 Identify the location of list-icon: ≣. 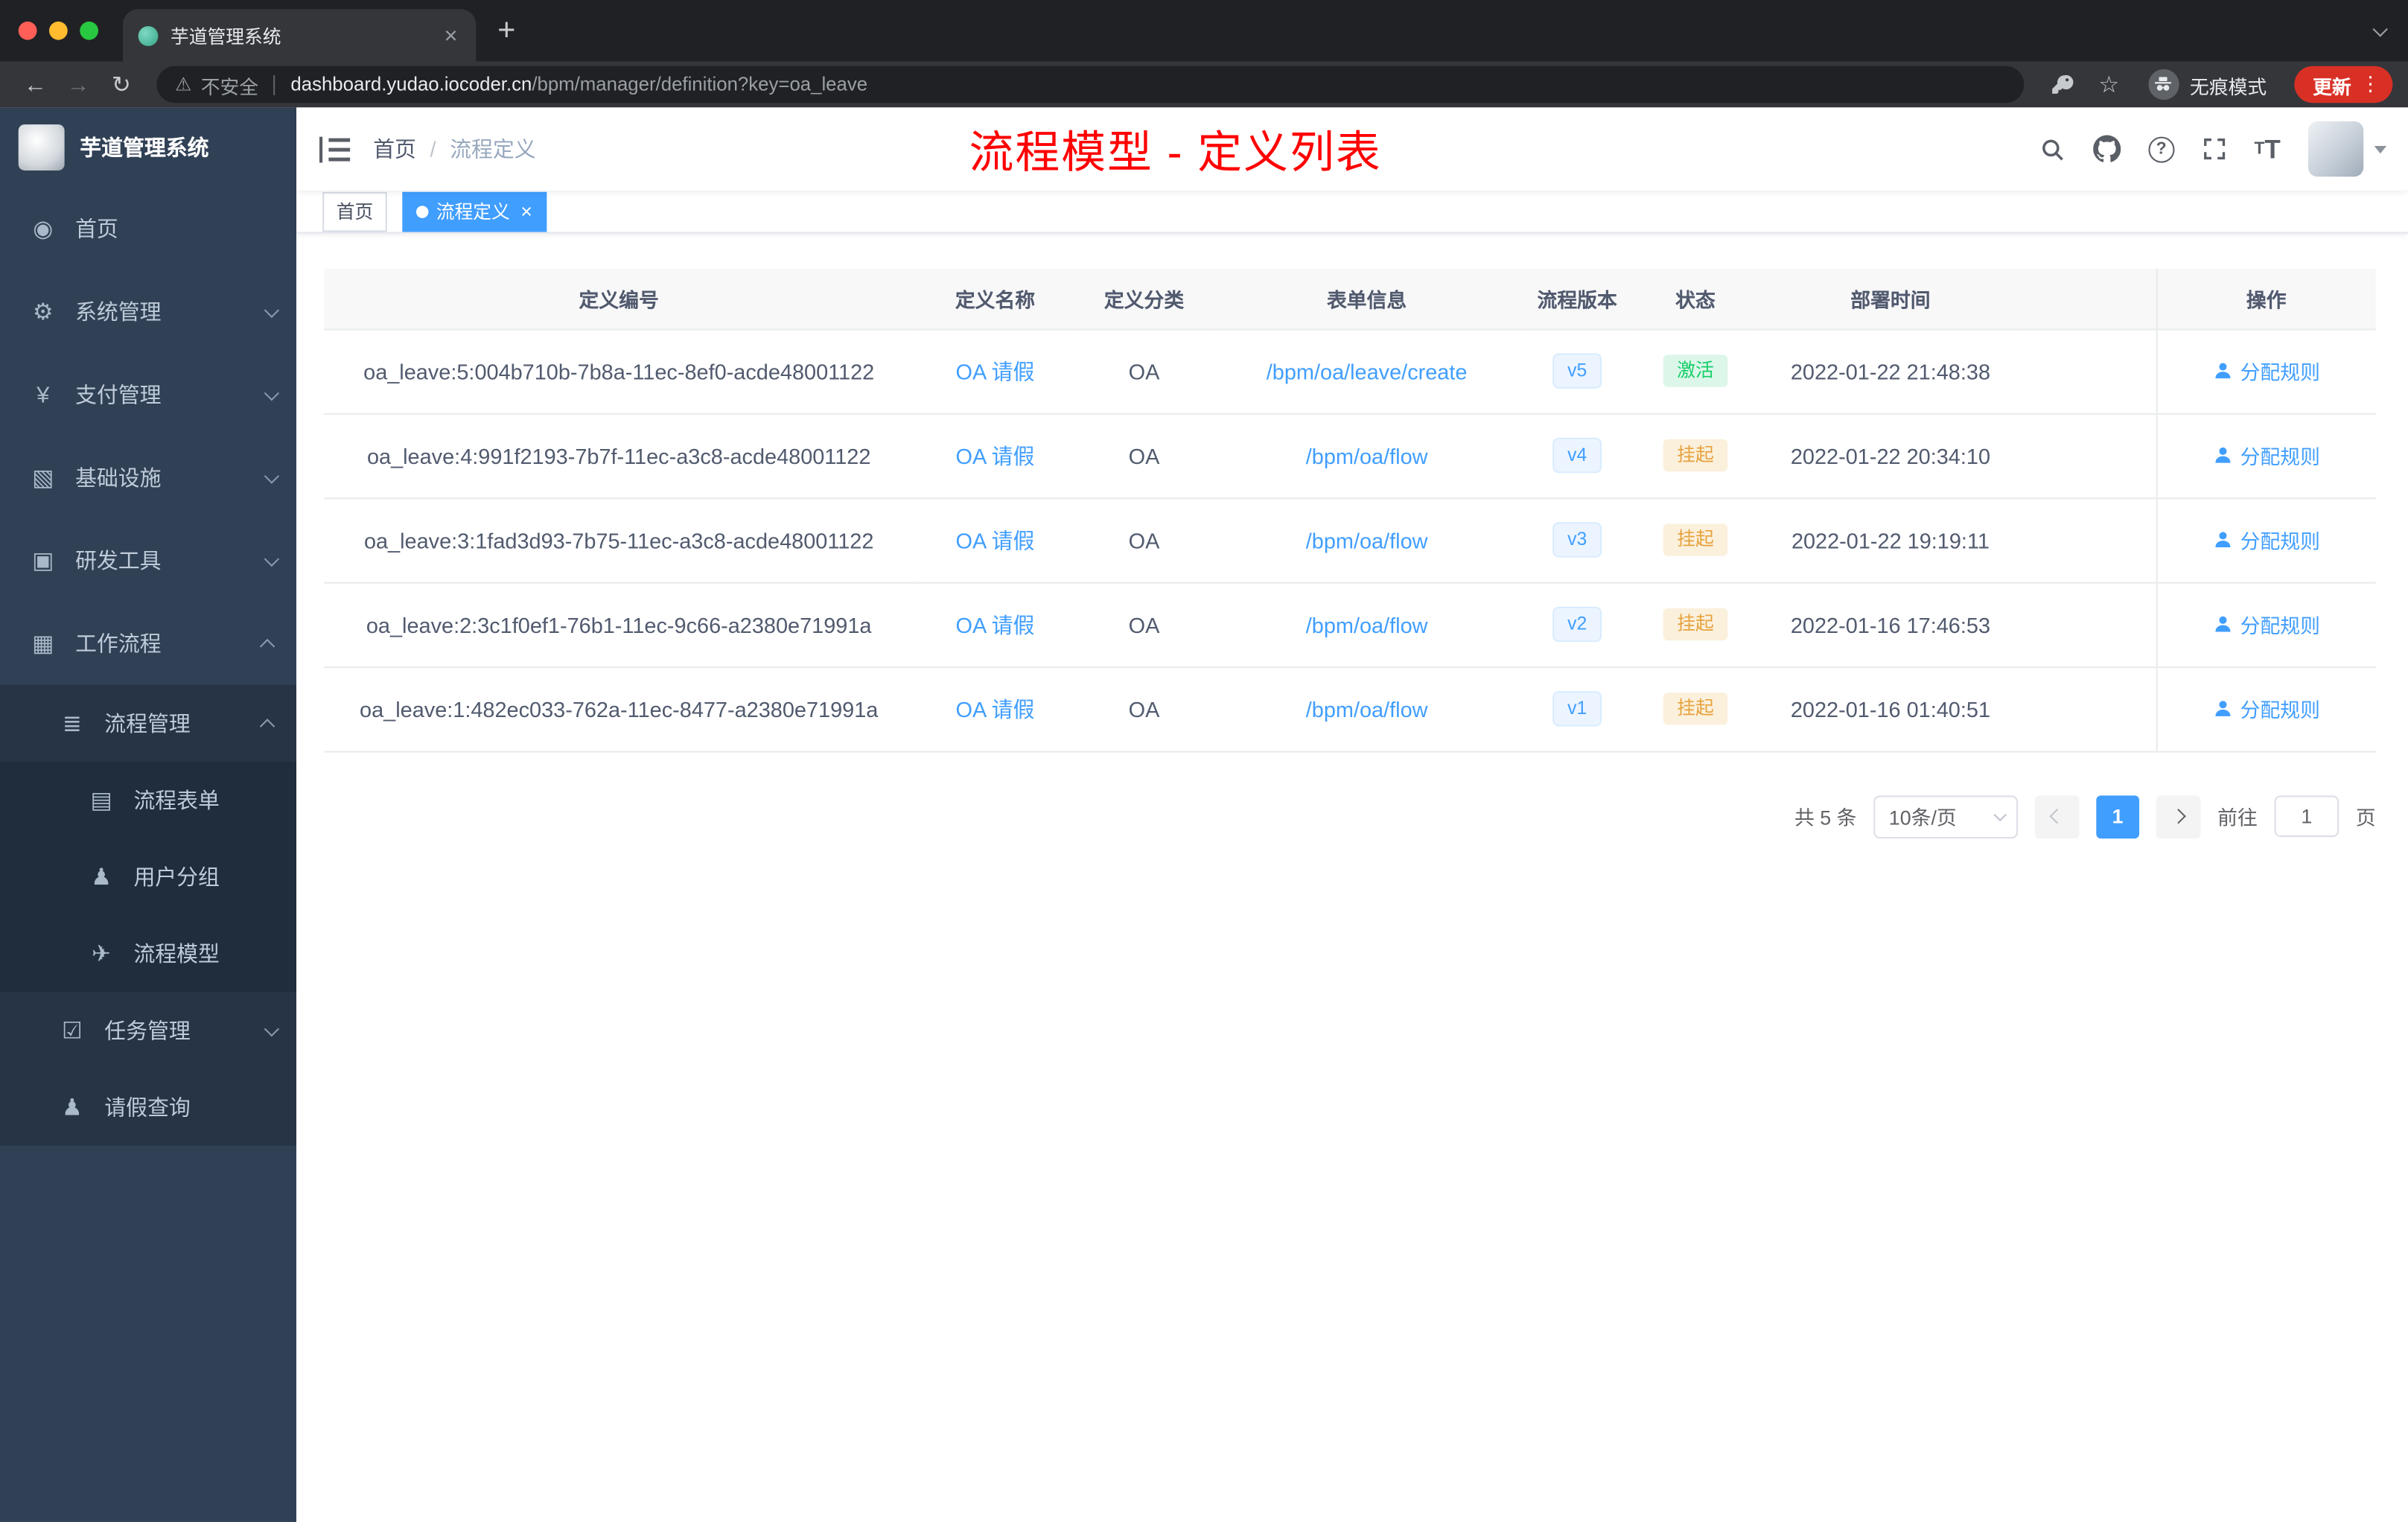
(72, 723).